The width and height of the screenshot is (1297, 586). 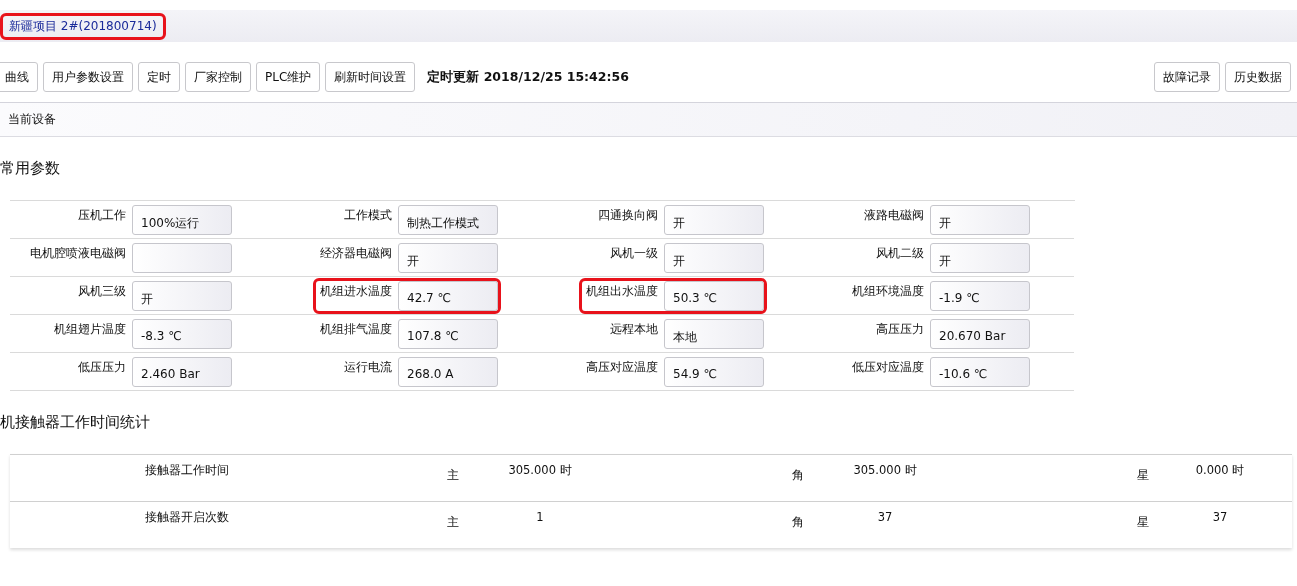 What do you see at coordinates (368, 367) in the screenshot?
I see `param-label: 运行电流` at bounding box center [368, 367].